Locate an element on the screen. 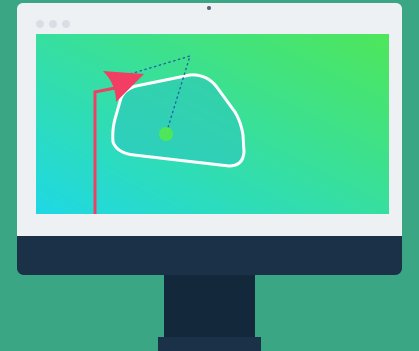  camera-icon is located at coordinates (209, 8).